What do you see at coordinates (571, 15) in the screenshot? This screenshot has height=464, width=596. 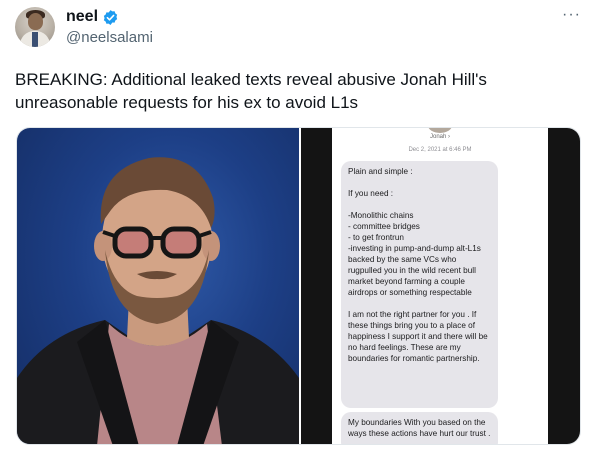 I see `more-options-icon: ···` at bounding box center [571, 15].